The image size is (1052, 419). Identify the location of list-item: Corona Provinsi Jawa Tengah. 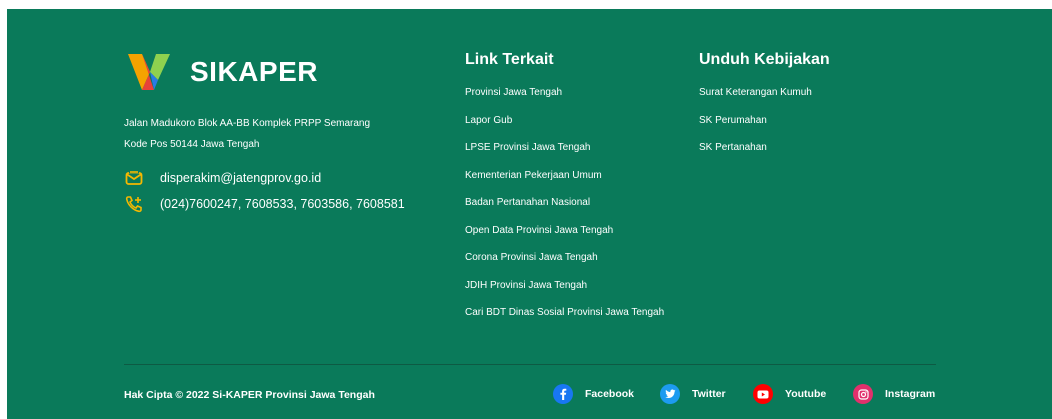
(564, 266).